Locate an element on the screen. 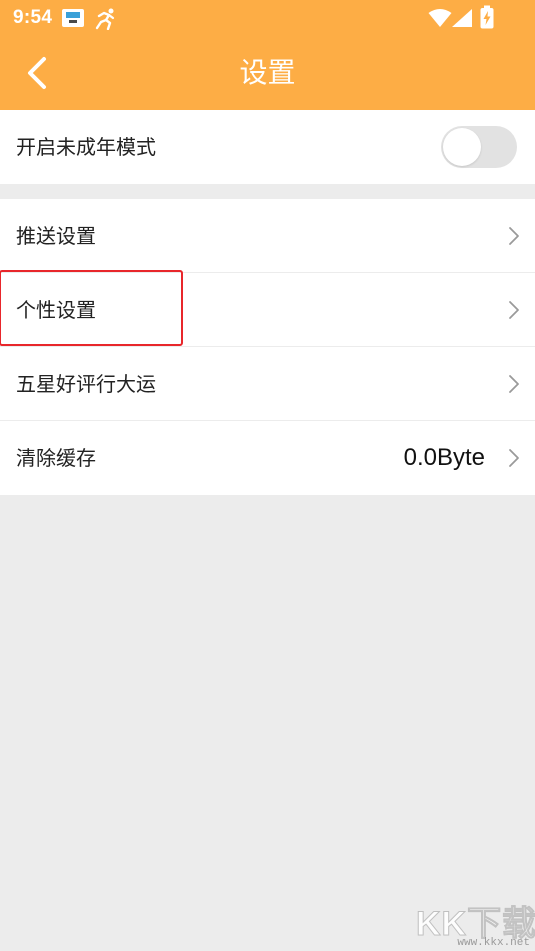 The height and width of the screenshot is (951, 535). status-time: 9:54 is located at coordinates (33, 17).